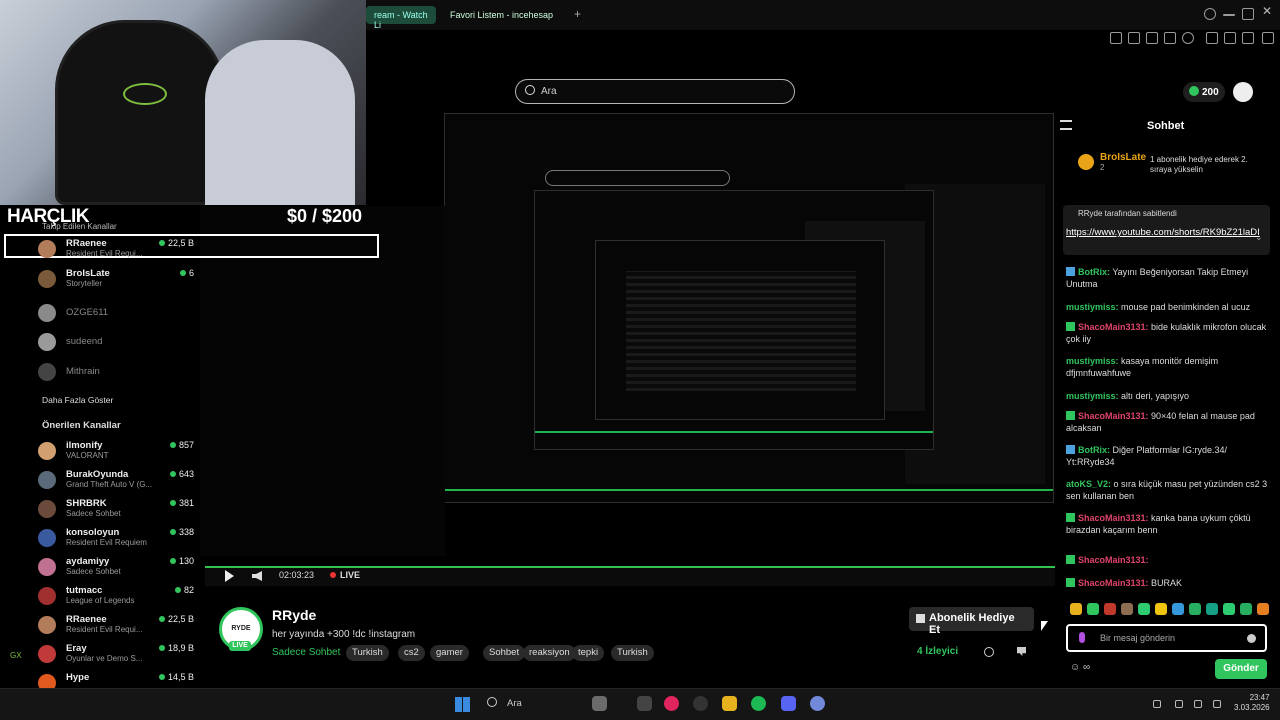  Describe the element at coordinates (116, 342) in the screenshot. I see `channel-item: sudeend` at that location.